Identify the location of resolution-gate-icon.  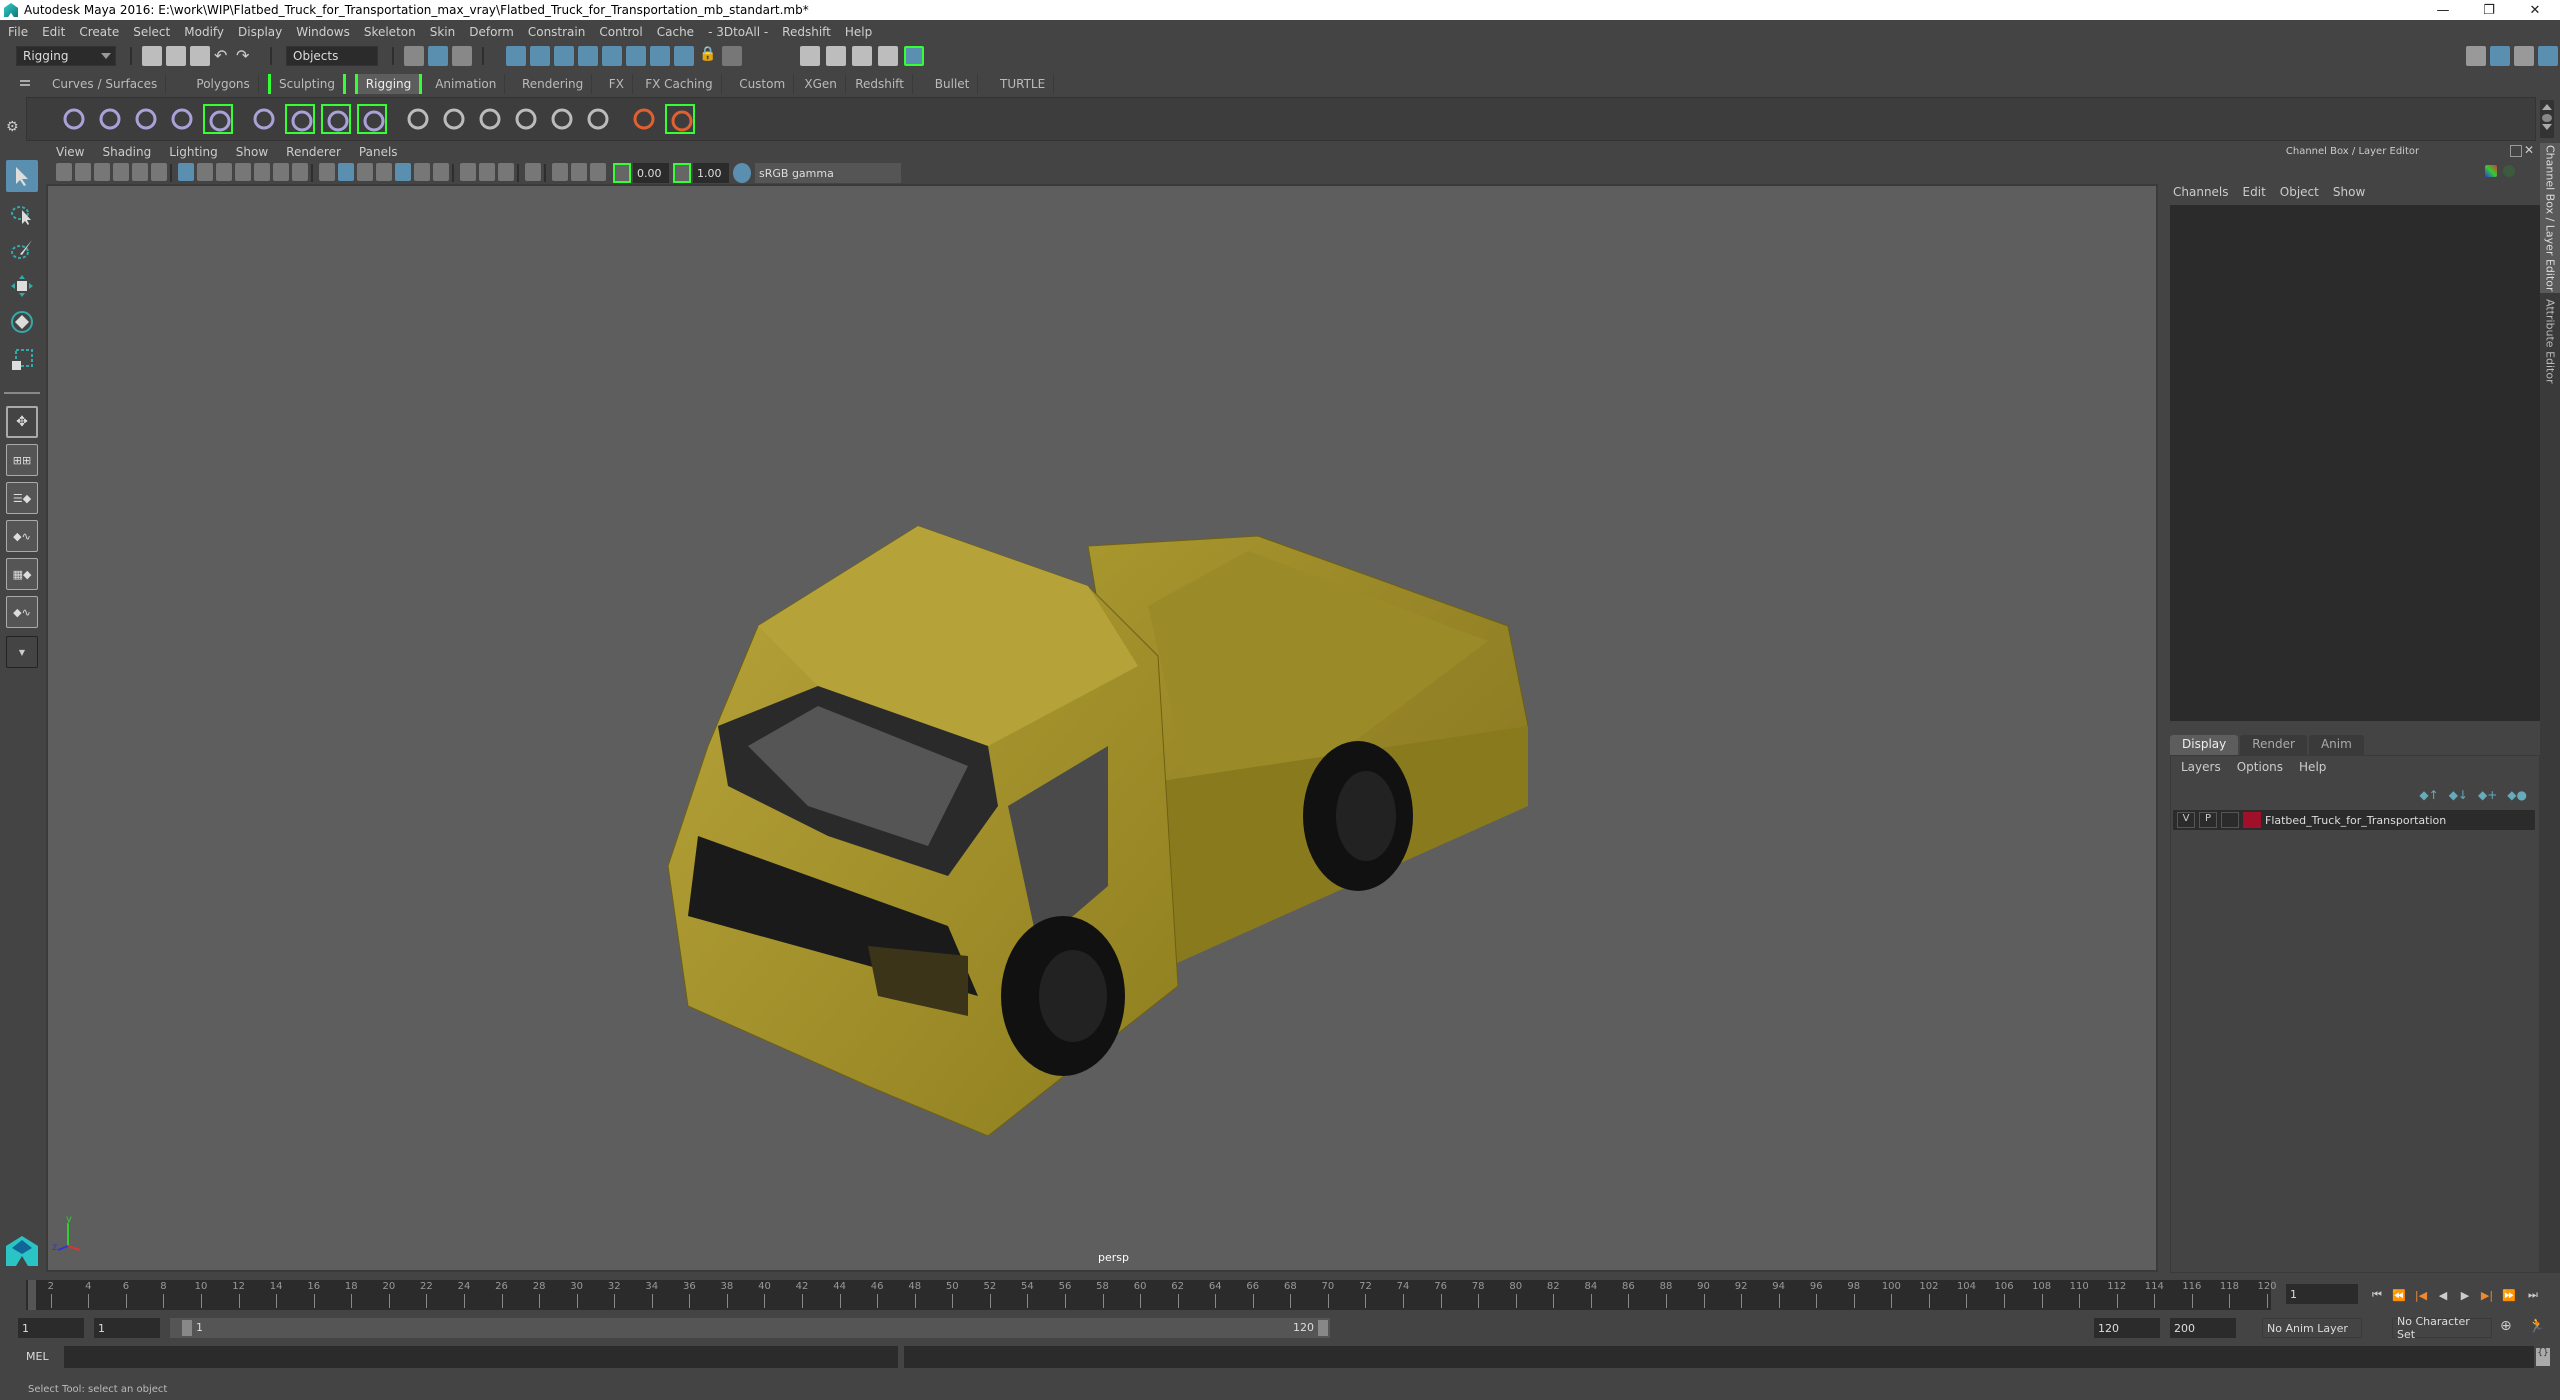
(224, 172).